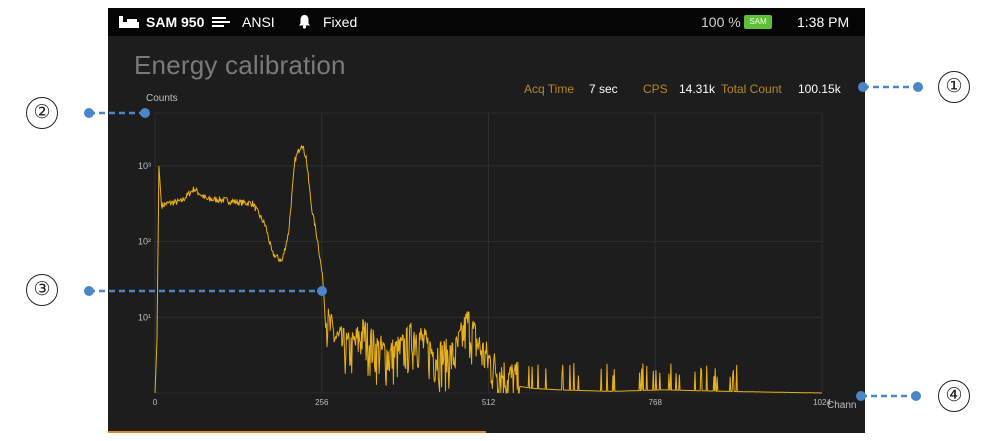  I want to click on callout-2: ②, so click(42, 113).